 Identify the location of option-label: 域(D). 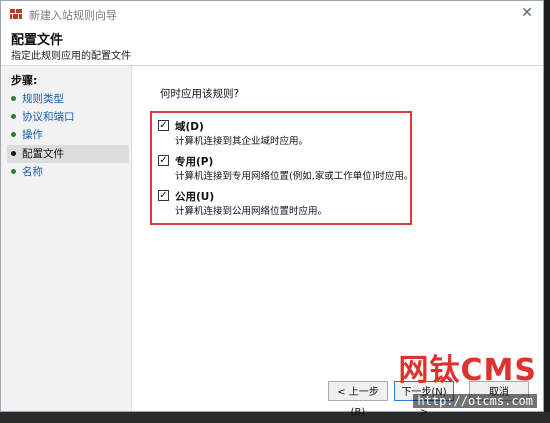
(189, 127).